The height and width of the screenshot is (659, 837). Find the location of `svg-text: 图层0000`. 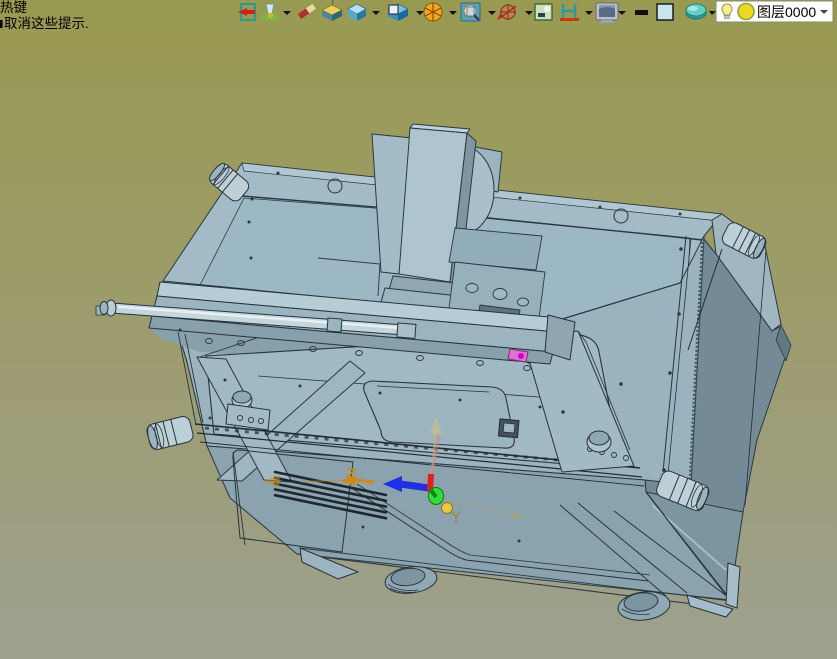

svg-text: 图层0000 is located at coordinates (786, 12).